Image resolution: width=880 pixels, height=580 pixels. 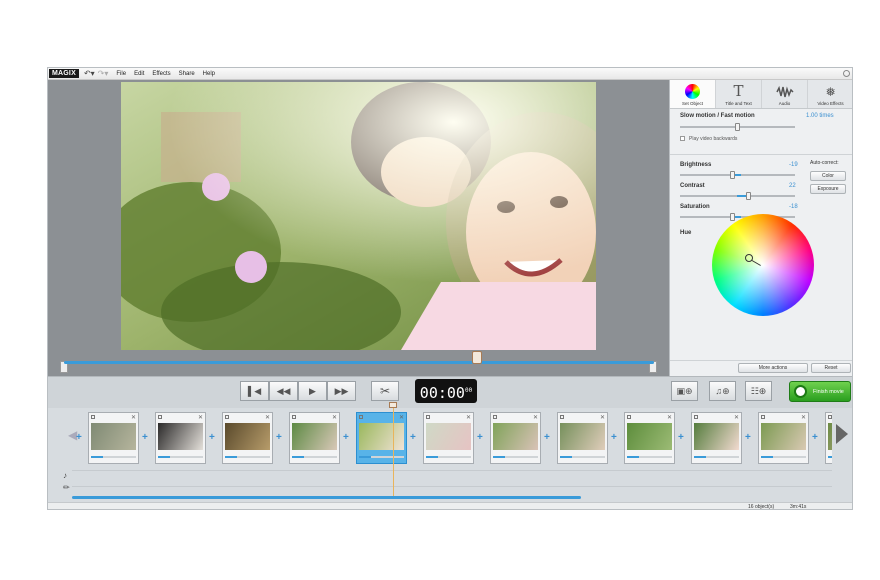 I want to click on speed-slider, so click(x=737, y=127).